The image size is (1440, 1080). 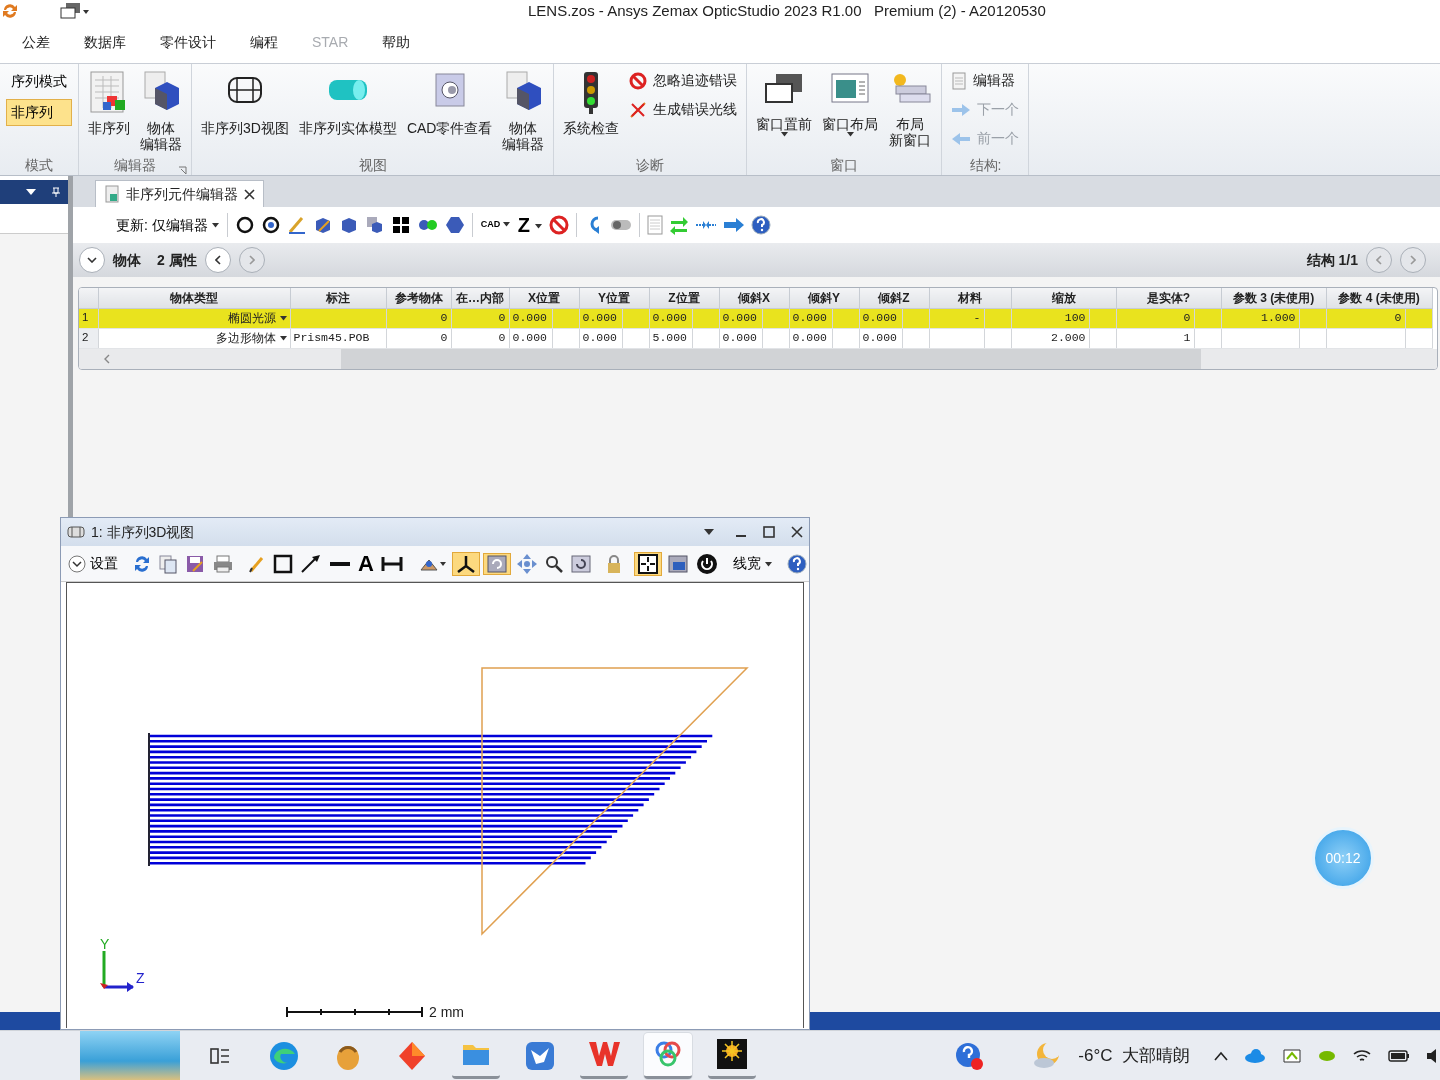 What do you see at coordinates (188, 42) in the screenshot?
I see `menu-tab: 零件设计` at bounding box center [188, 42].